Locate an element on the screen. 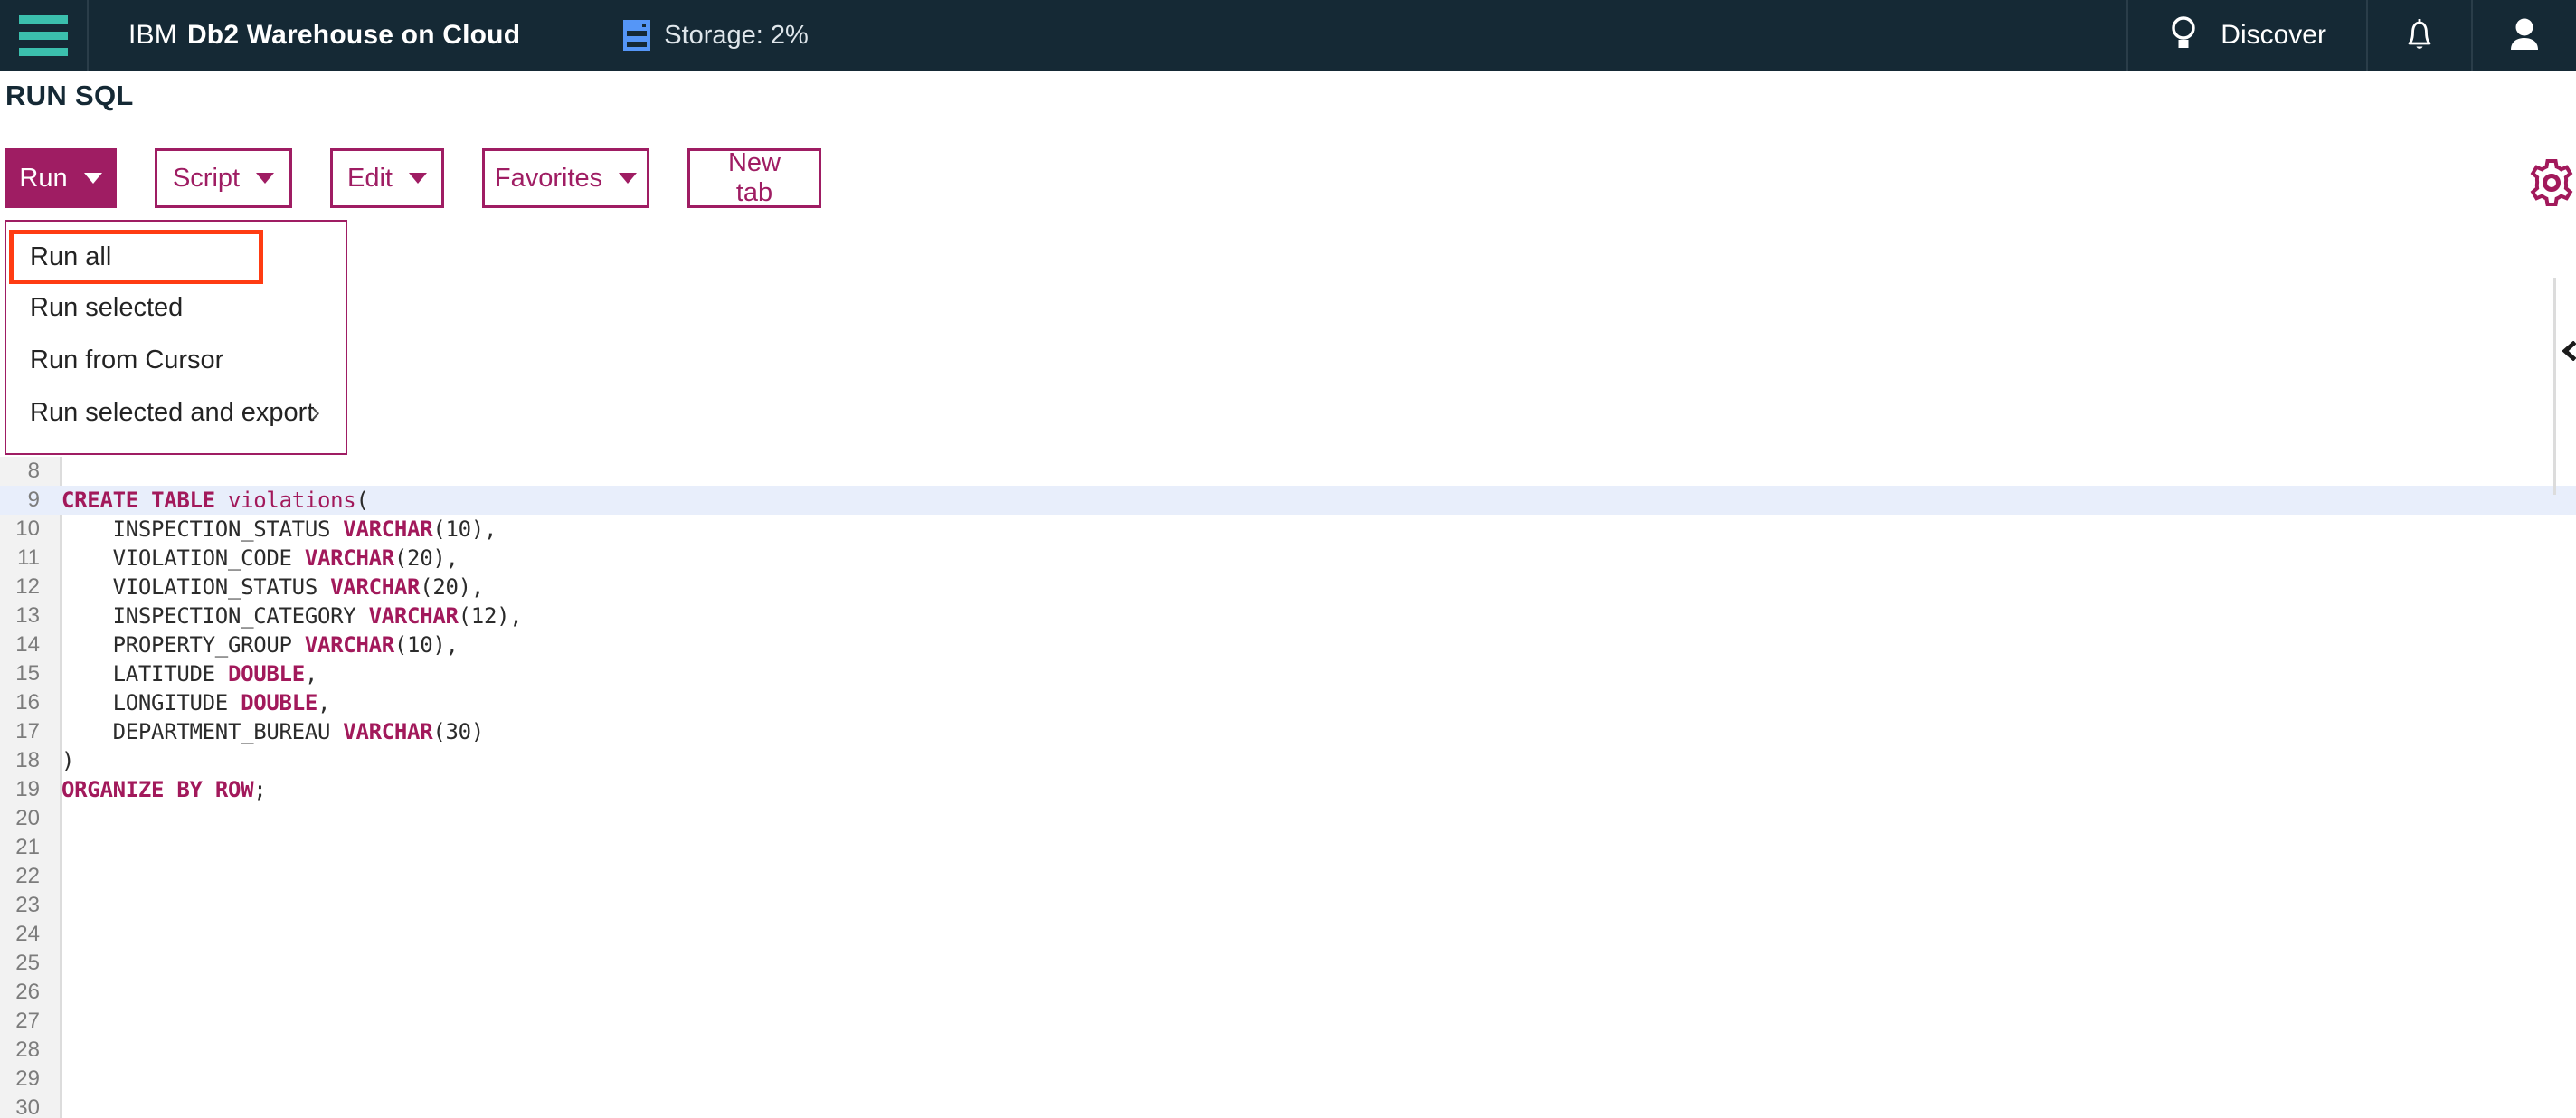  code-line: 25 is located at coordinates (1288, 963).